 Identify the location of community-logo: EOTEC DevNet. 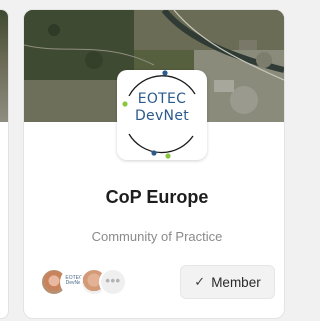
(162, 115).